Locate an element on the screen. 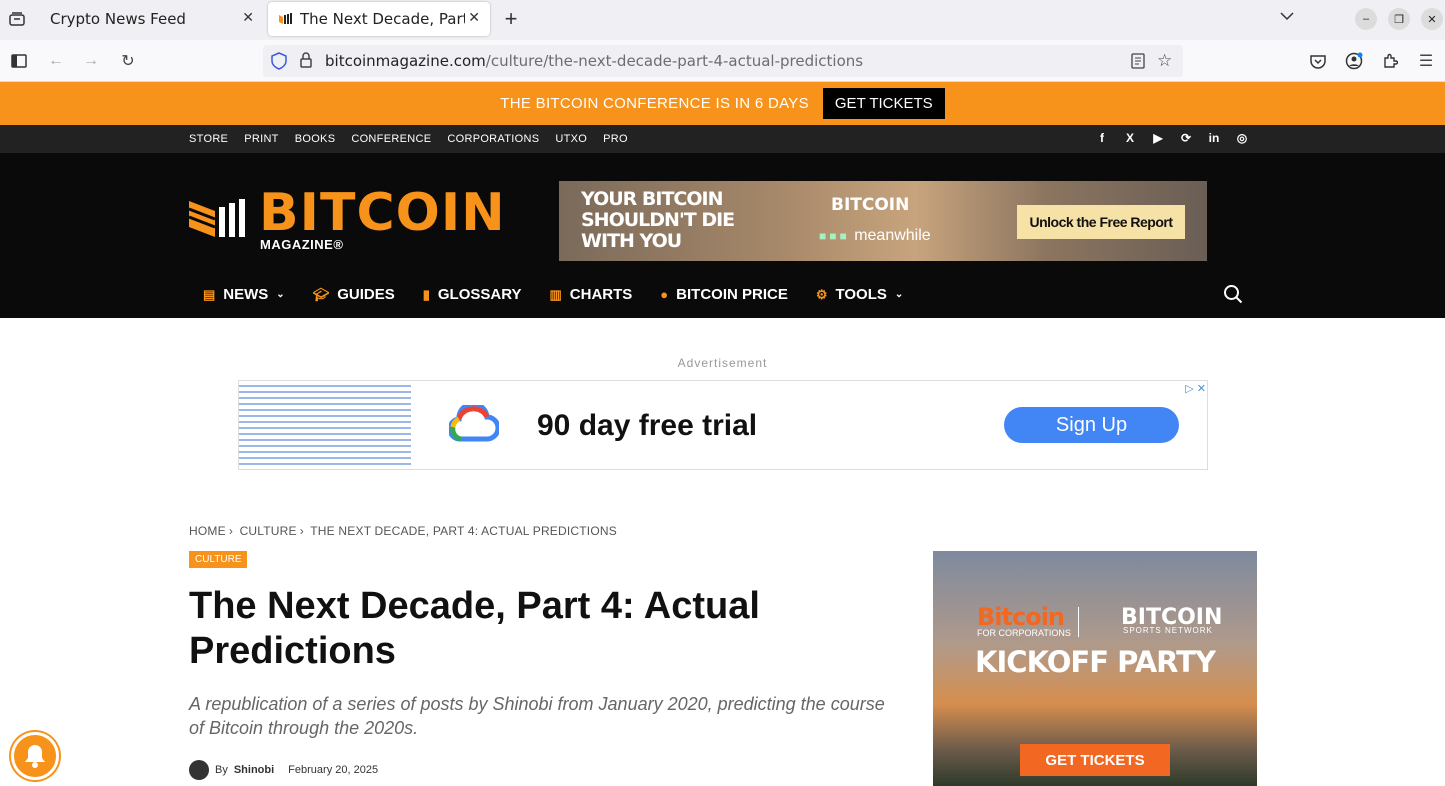 This screenshot has height=786, width=1445. side-brand-corporations: Bitcoin is located at coordinates (1021, 617).